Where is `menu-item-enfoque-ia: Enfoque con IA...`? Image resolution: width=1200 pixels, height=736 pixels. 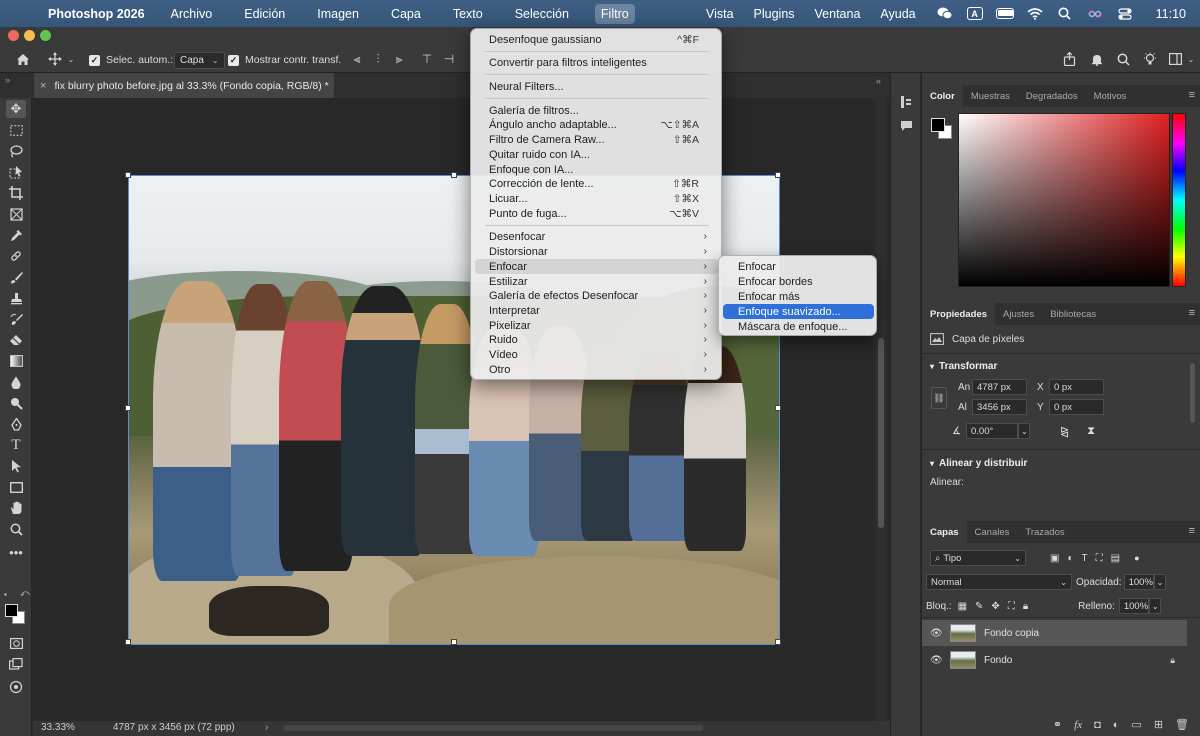
menu-item-enfoque-ia: Enfoque con IA... is located at coordinates (597, 169).